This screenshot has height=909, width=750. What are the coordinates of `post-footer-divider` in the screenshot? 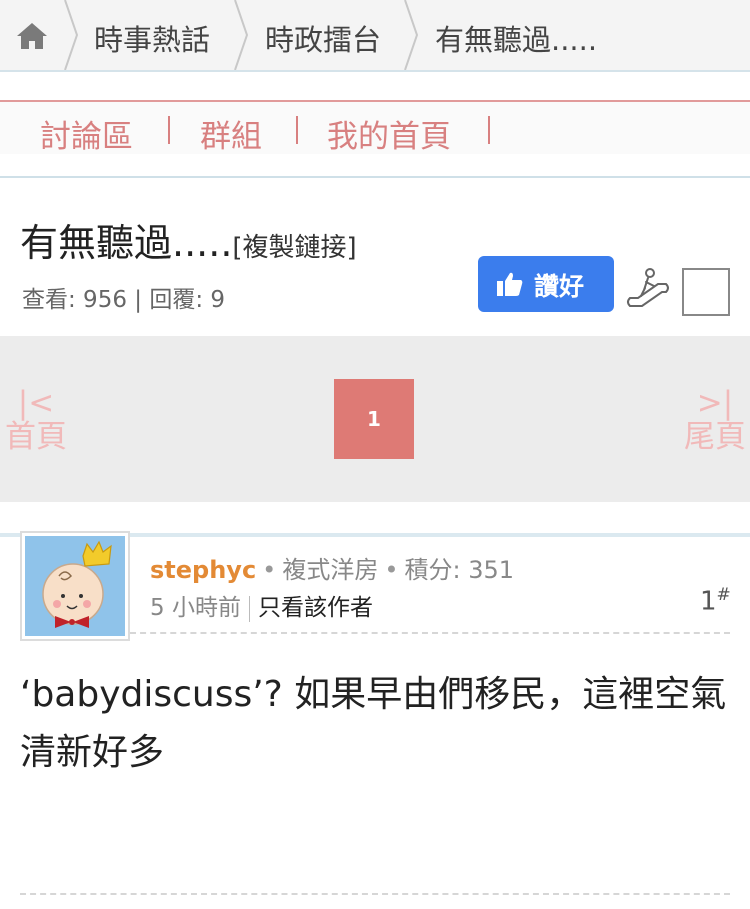 It's located at (375, 894).